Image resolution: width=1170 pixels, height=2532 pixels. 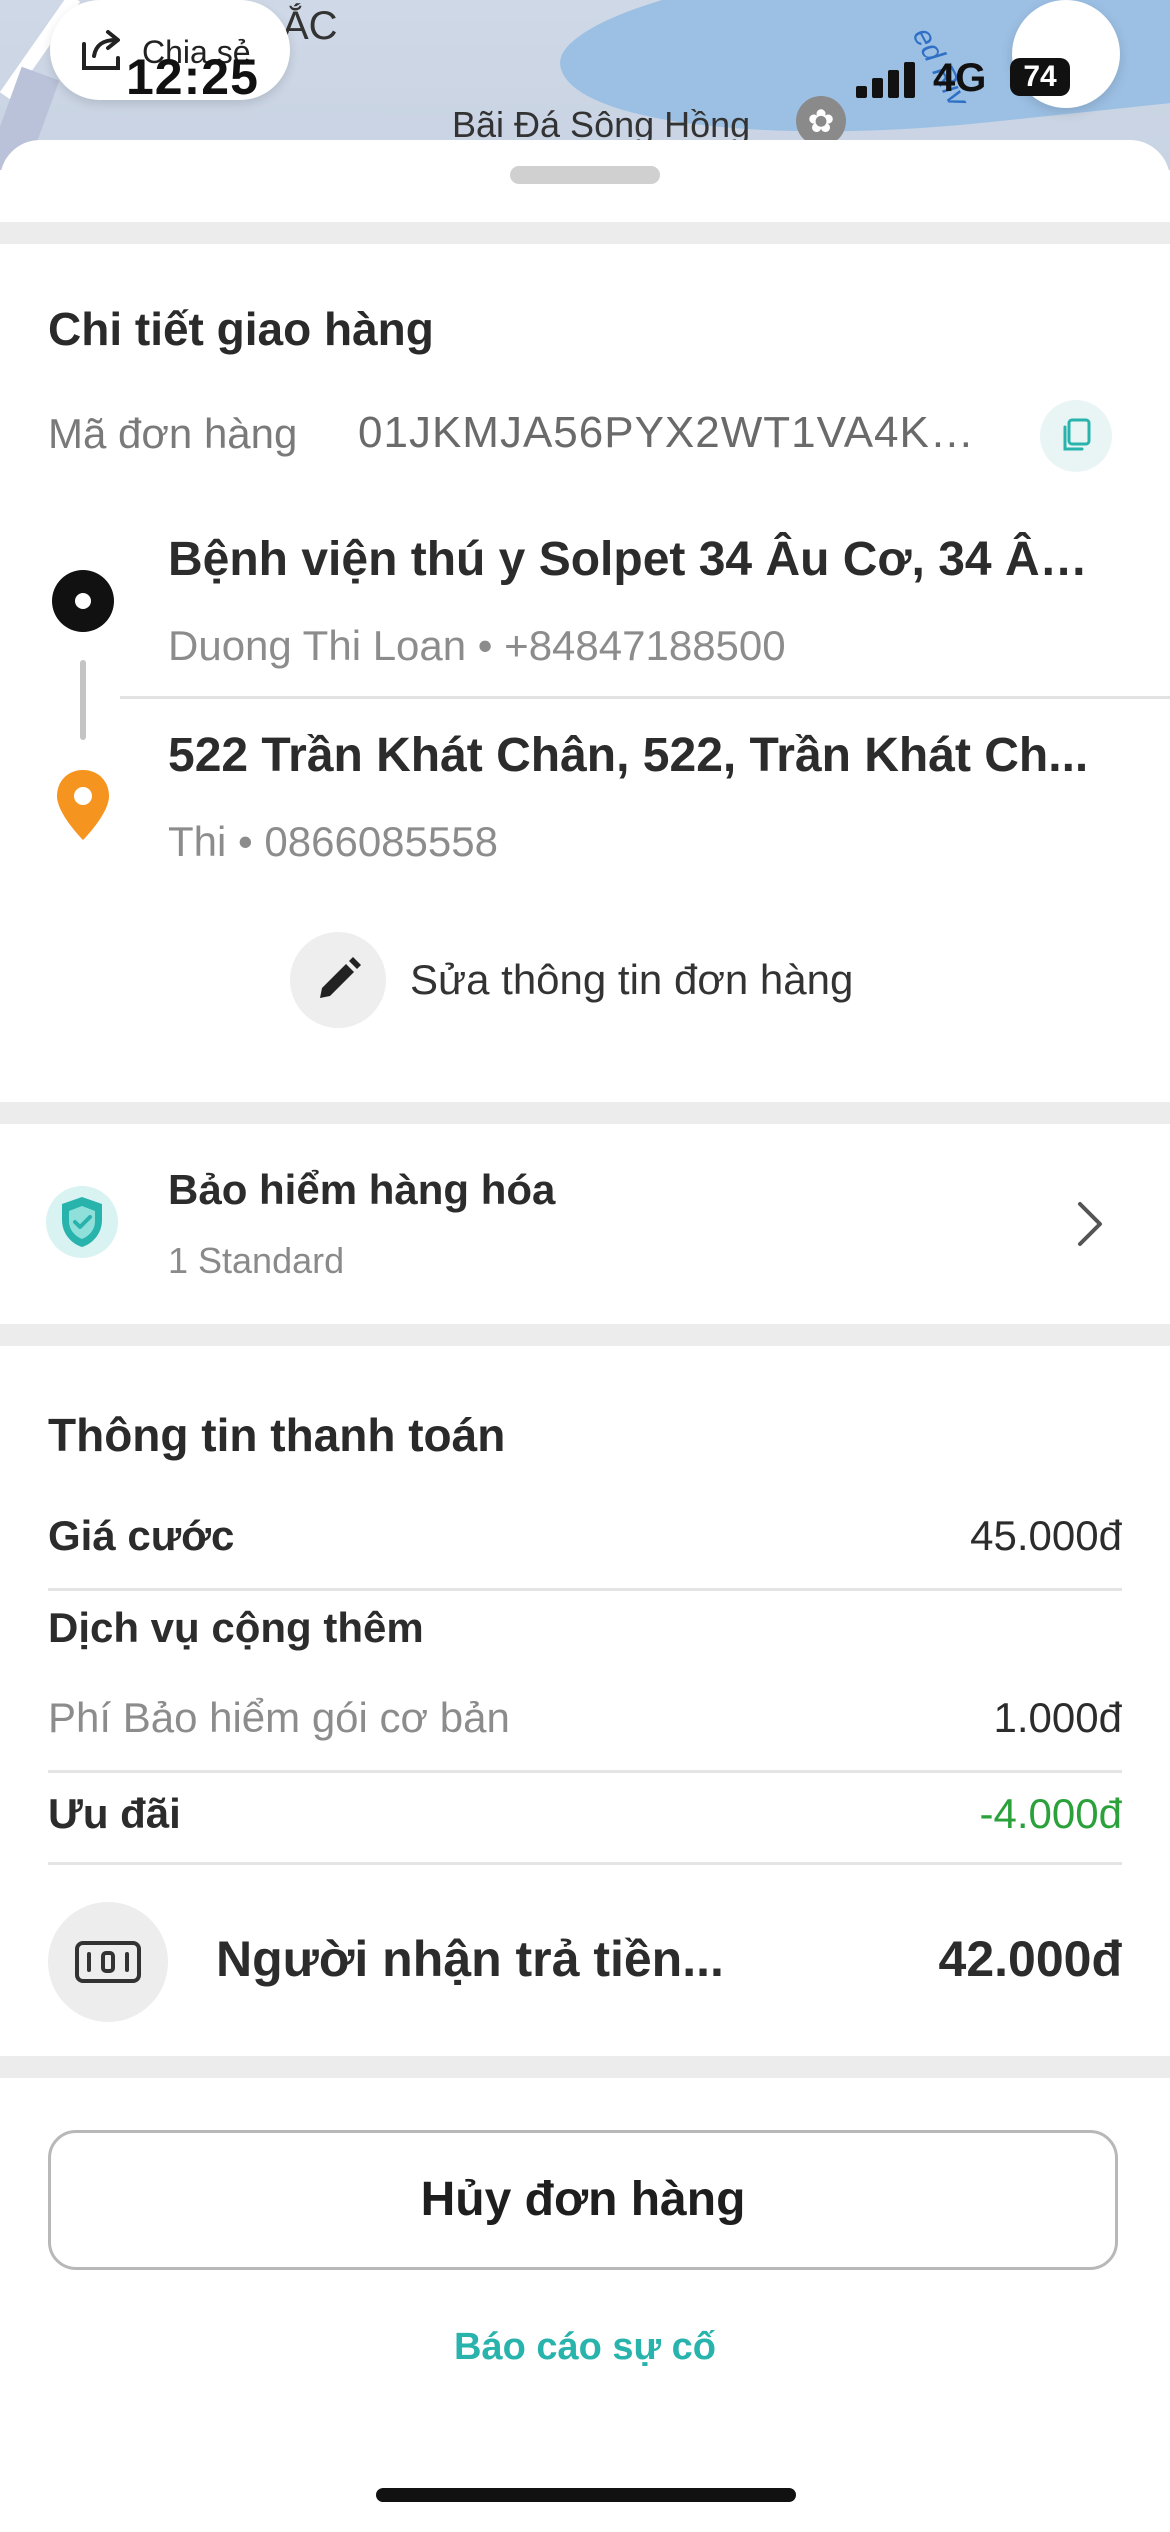 I want to click on cancel-order-button: Hủy đơn hàng, so click(x=583, y=2200).